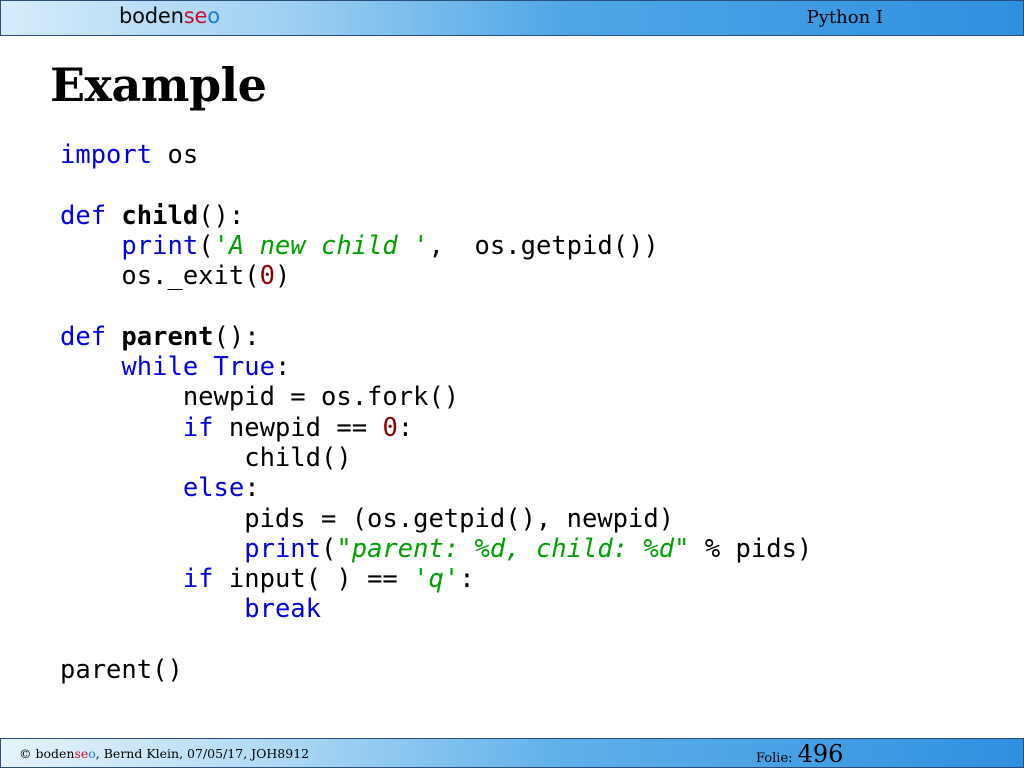  I want to click on code-line: def child():, so click(436, 216).